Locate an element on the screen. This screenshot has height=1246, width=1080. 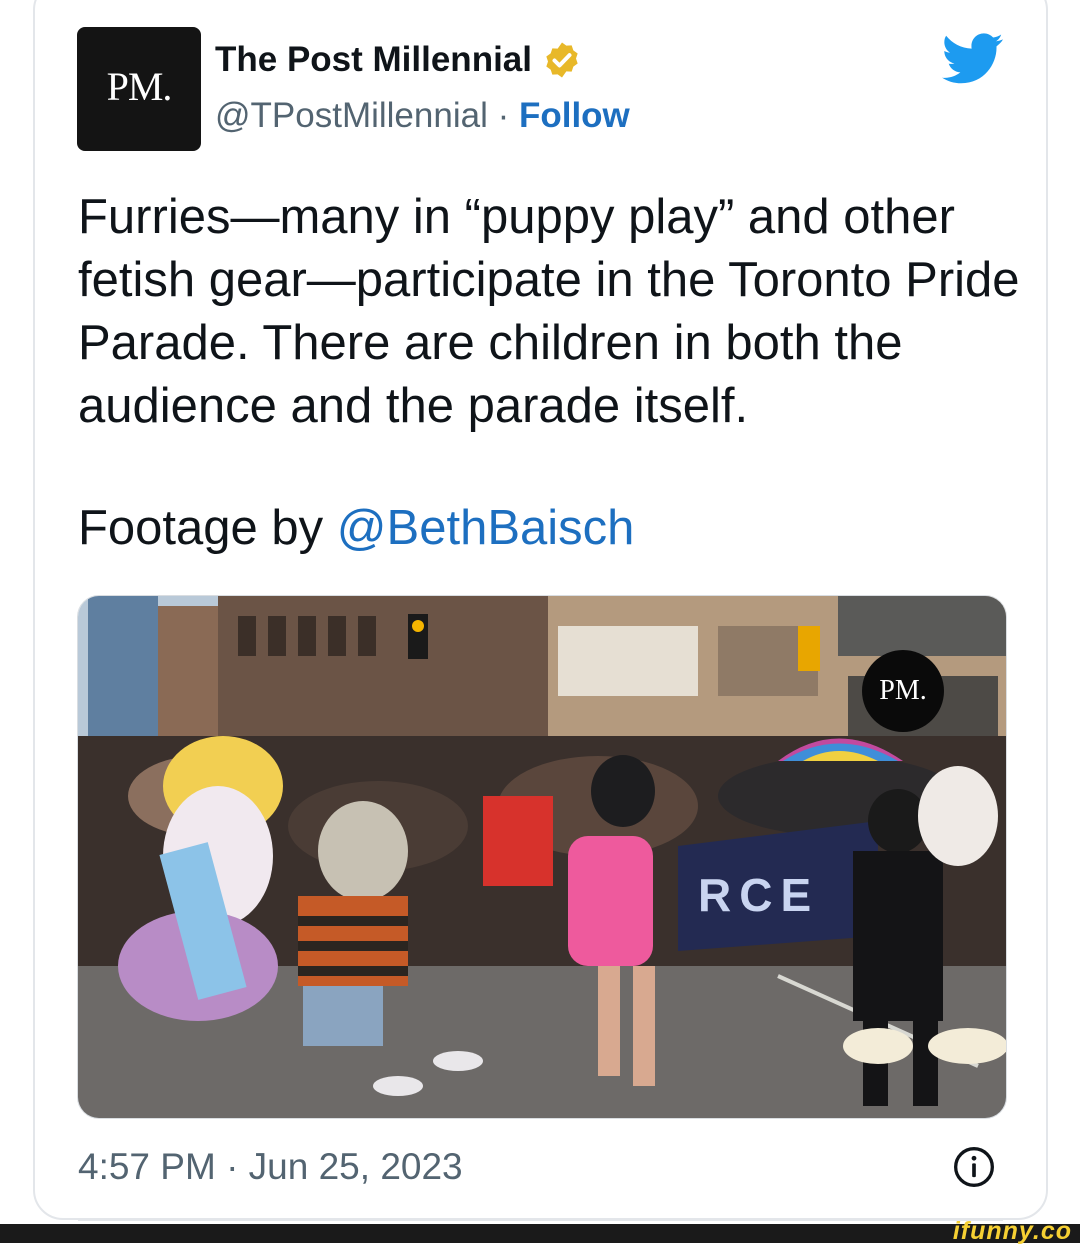
account-handle: @TPostMillennial is located at coordinates (351, 115).